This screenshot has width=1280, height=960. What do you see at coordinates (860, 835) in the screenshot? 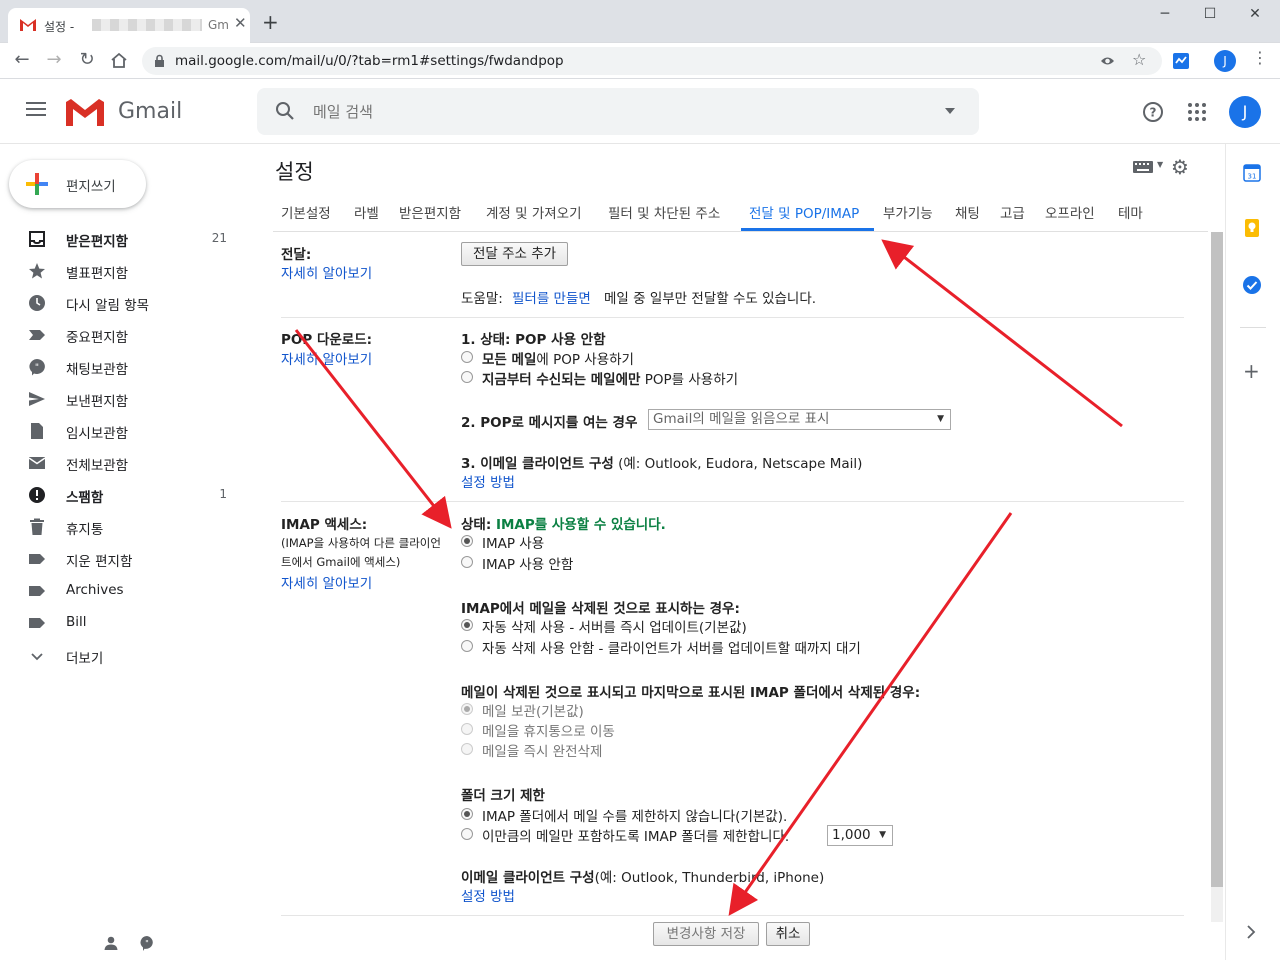
I see `folder-limit-select: 1,000 ▼` at bounding box center [860, 835].